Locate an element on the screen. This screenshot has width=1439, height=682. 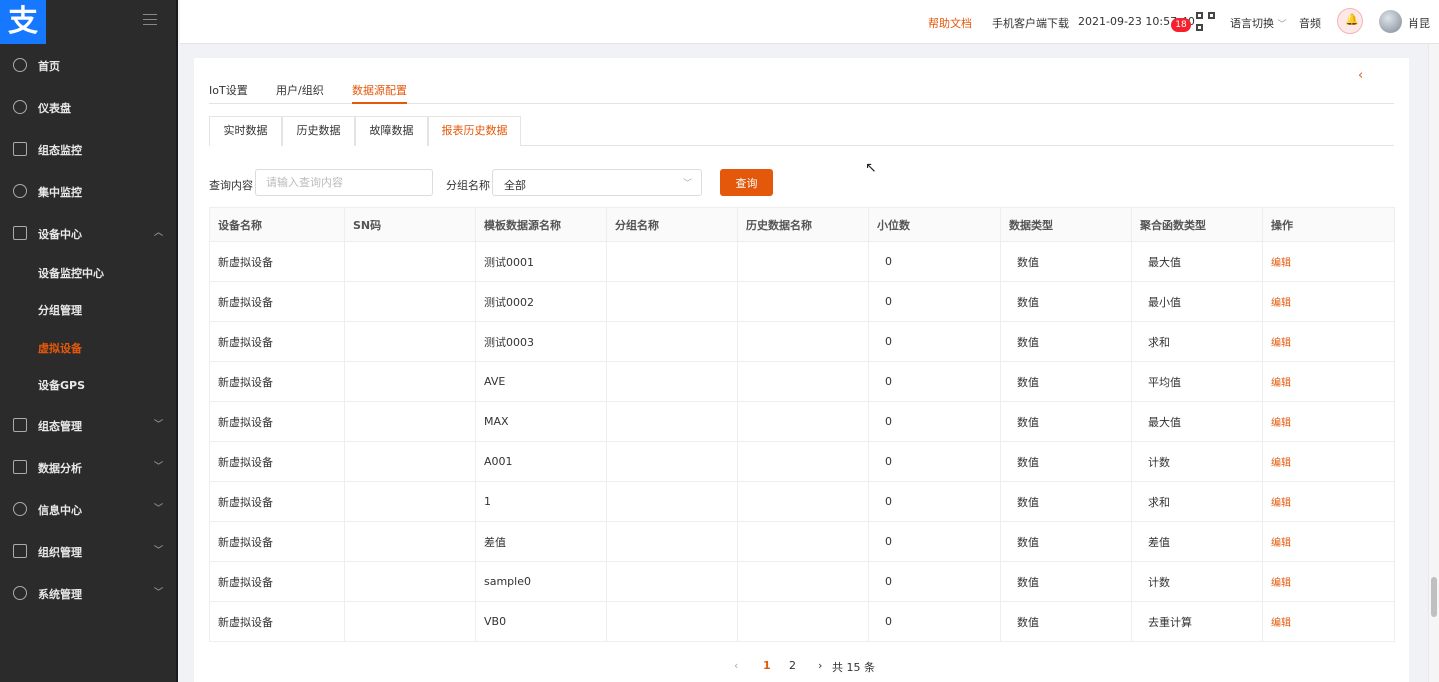
table-cell: 差值 is located at coordinates (541, 541).